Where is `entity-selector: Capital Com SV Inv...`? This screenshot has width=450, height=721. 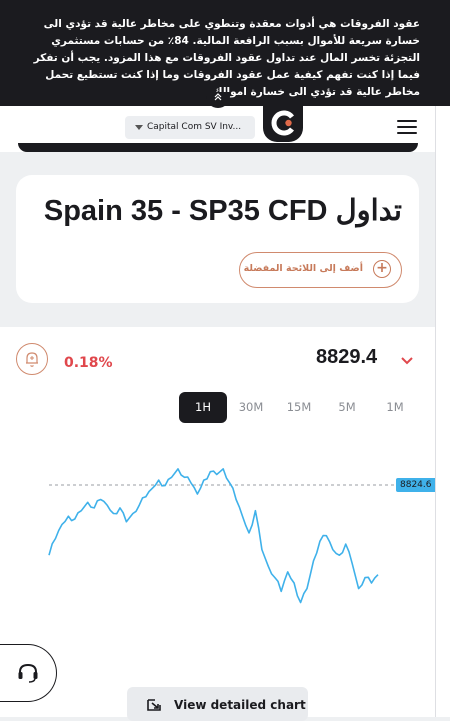
entity-selector: Capital Com SV Inv... is located at coordinates (190, 127).